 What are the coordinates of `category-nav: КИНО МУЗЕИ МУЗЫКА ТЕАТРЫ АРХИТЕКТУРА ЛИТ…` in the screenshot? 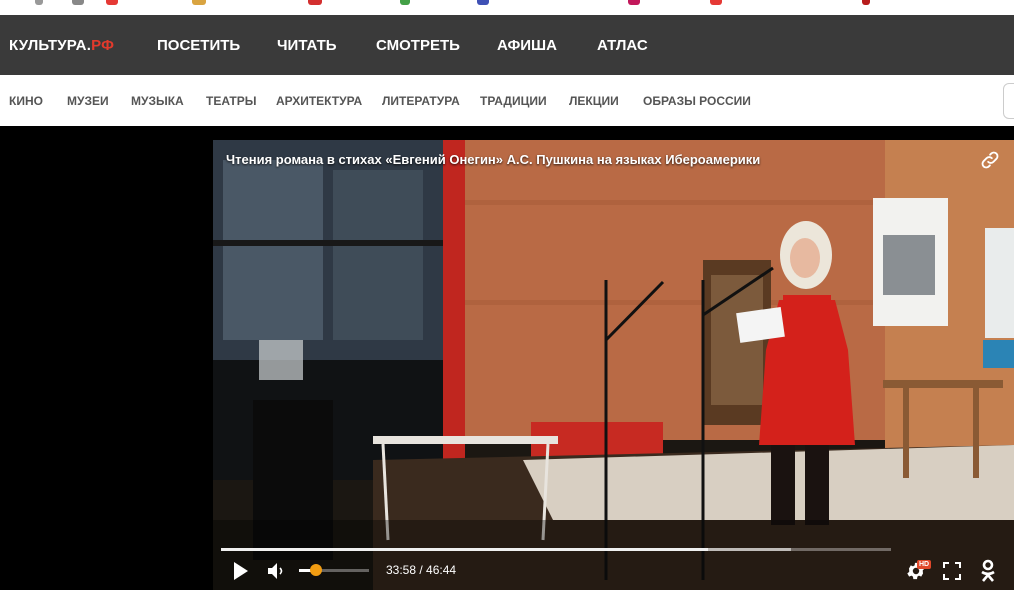 It's located at (507, 101).